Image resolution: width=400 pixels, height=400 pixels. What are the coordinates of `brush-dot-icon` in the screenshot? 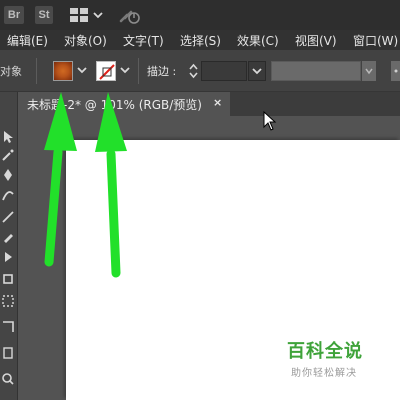 It's located at (396, 71).